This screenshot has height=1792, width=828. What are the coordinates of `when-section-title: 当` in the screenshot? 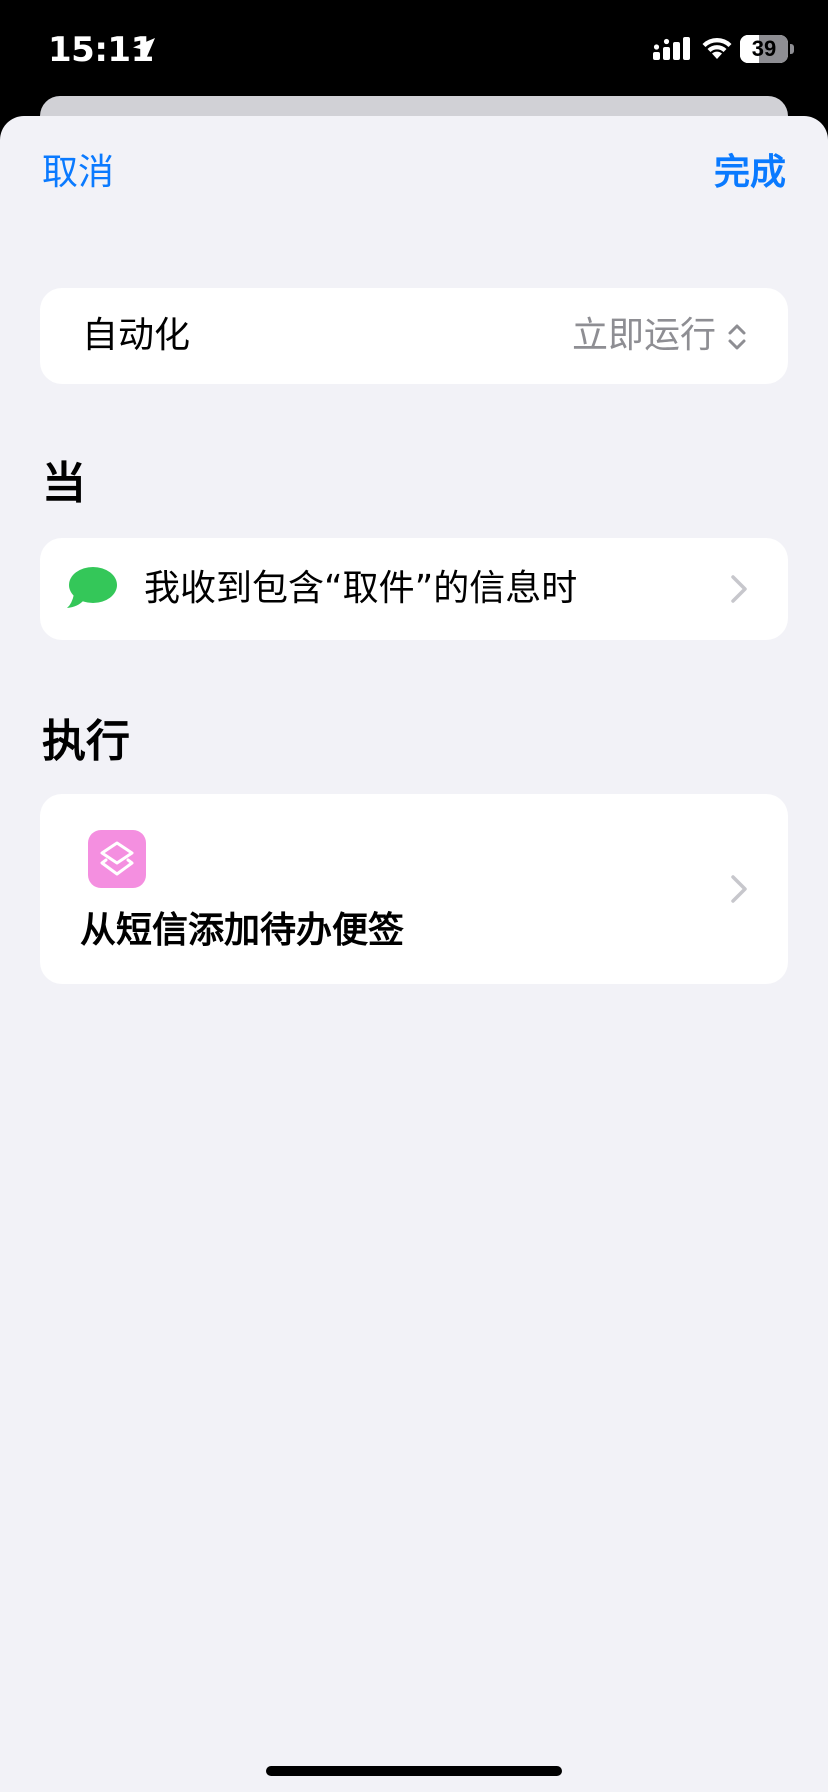 It's located at (64, 483).